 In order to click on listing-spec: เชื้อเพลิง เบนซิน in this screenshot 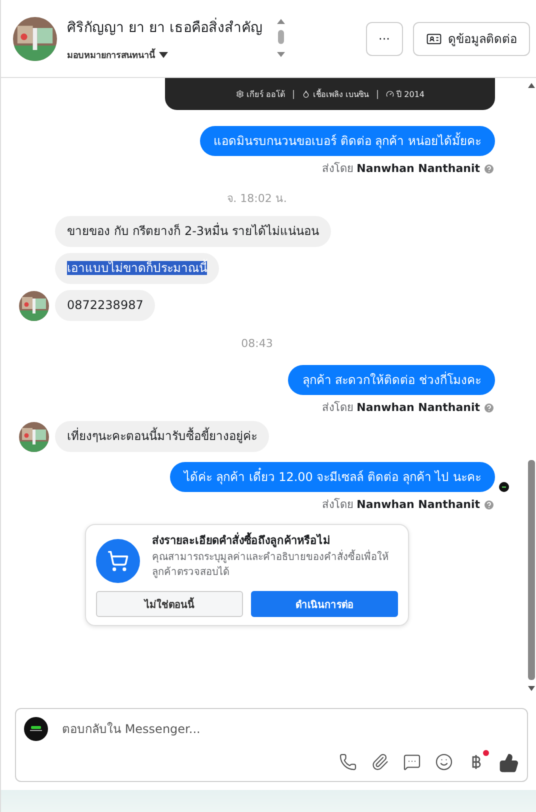, I will do `click(335, 94)`.